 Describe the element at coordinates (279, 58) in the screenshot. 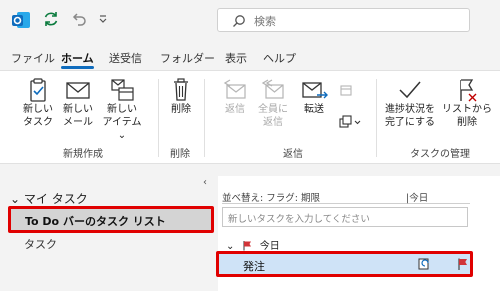

I see `tab-help: ヘルプ` at that location.